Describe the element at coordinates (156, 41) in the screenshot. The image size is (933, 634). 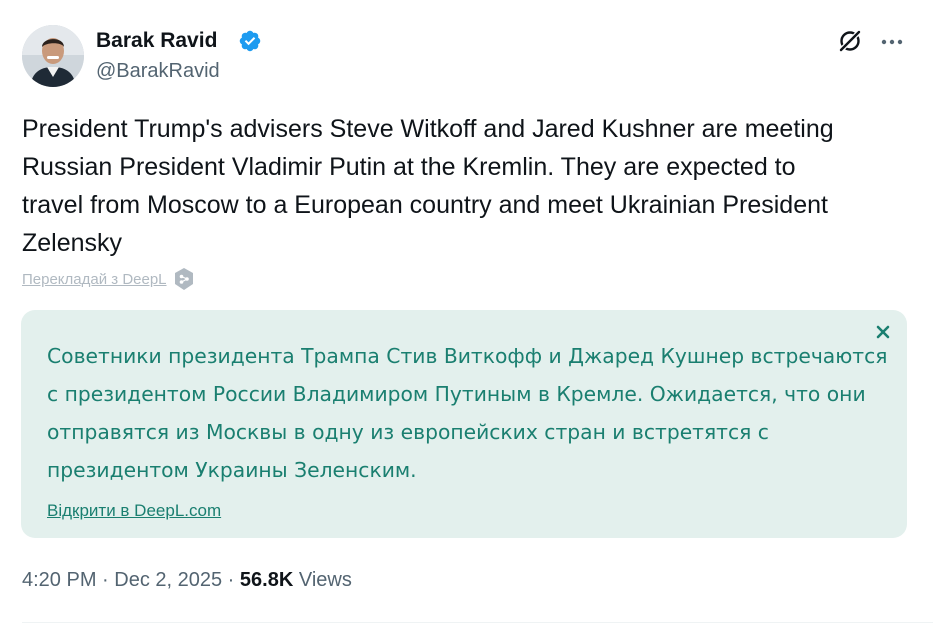
I see `author-name: Barak Ravid` at that location.